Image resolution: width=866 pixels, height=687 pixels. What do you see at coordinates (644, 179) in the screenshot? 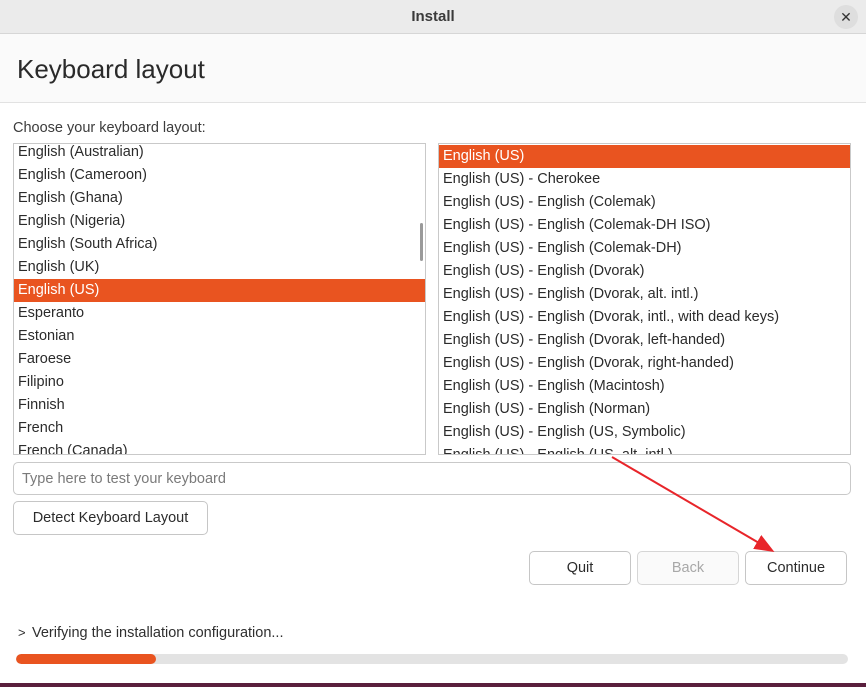
I see `variant-list-item: English (US) - Cherokee` at bounding box center [644, 179].